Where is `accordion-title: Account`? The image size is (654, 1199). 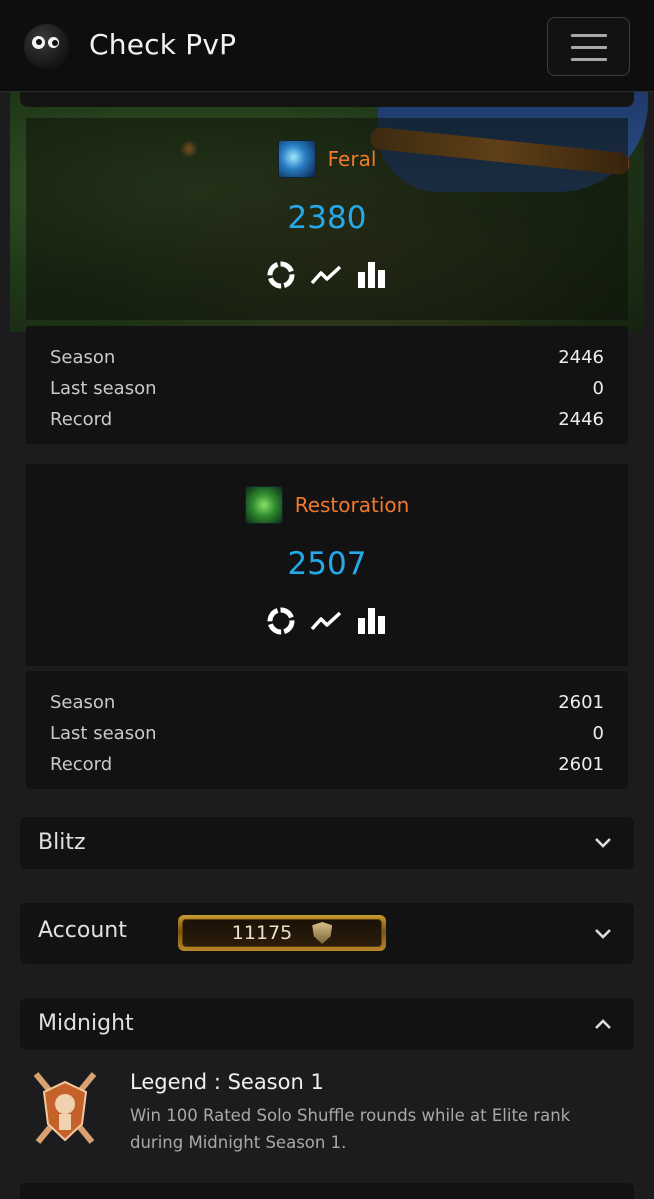 accordion-title: Account is located at coordinates (82, 930).